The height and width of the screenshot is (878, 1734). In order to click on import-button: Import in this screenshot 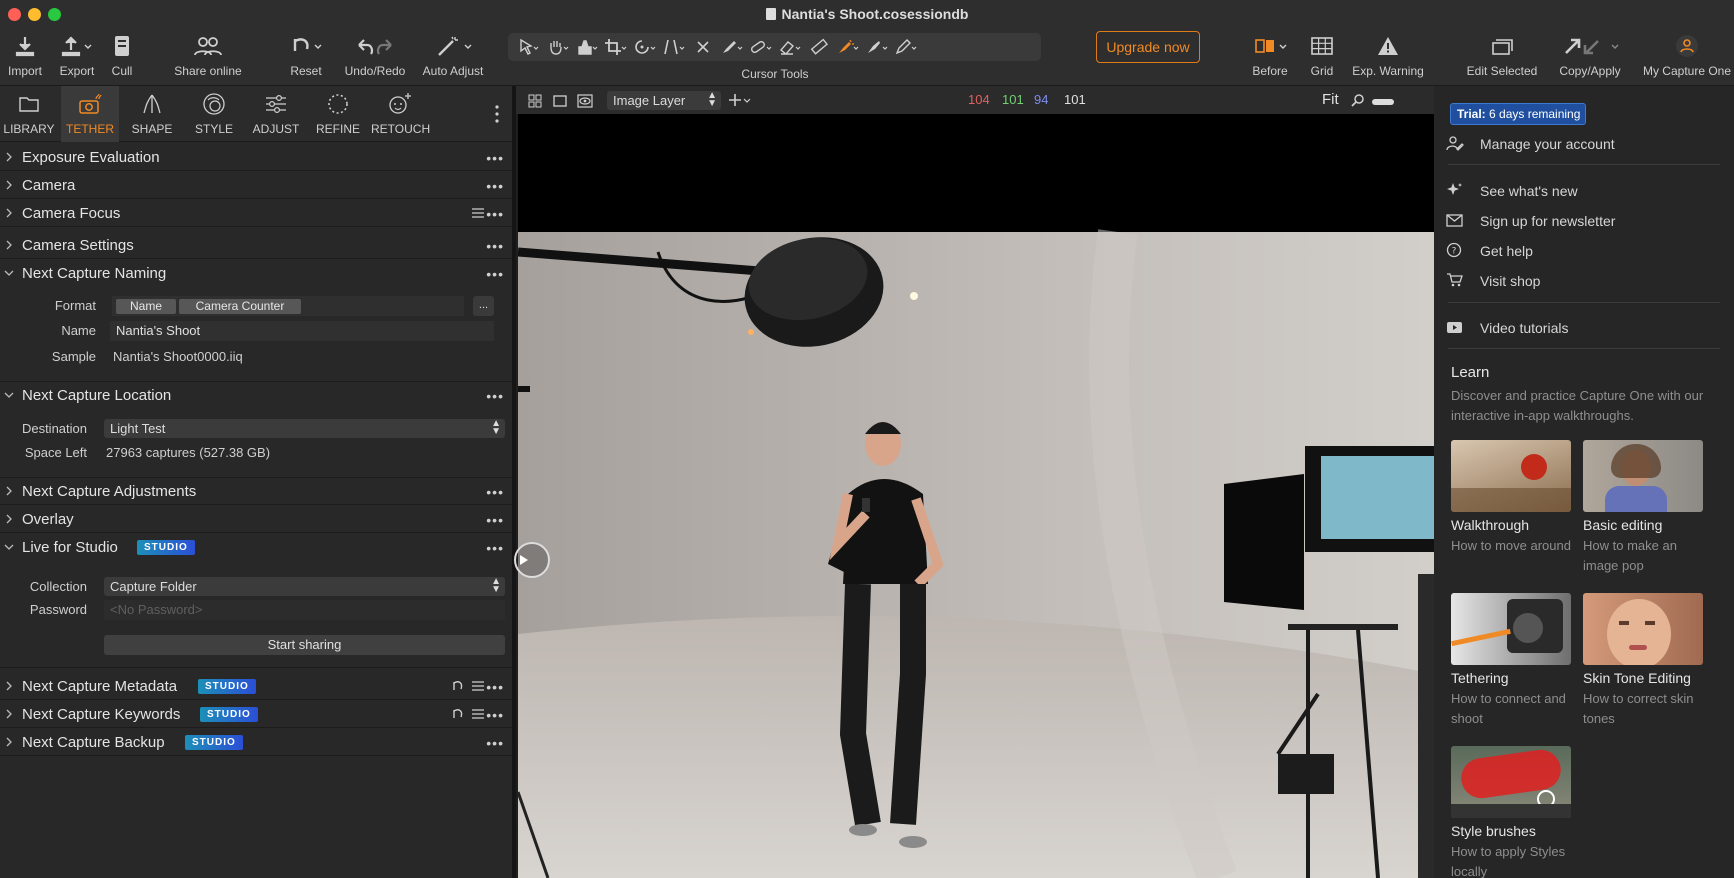, I will do `click(25, 57)`.